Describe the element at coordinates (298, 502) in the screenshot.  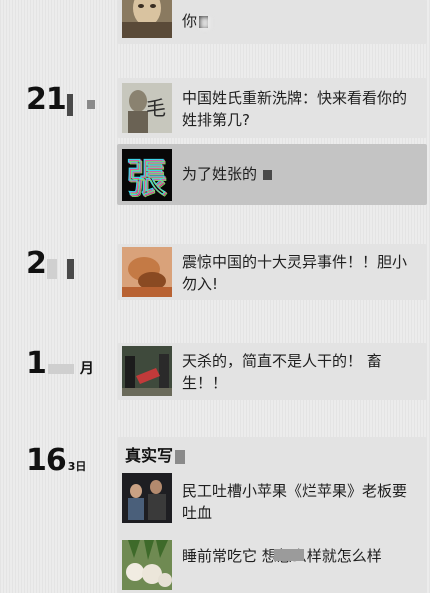
I see `article-title: 民工吐槽小苹果《烂苹果》老板要吐血` at that location.